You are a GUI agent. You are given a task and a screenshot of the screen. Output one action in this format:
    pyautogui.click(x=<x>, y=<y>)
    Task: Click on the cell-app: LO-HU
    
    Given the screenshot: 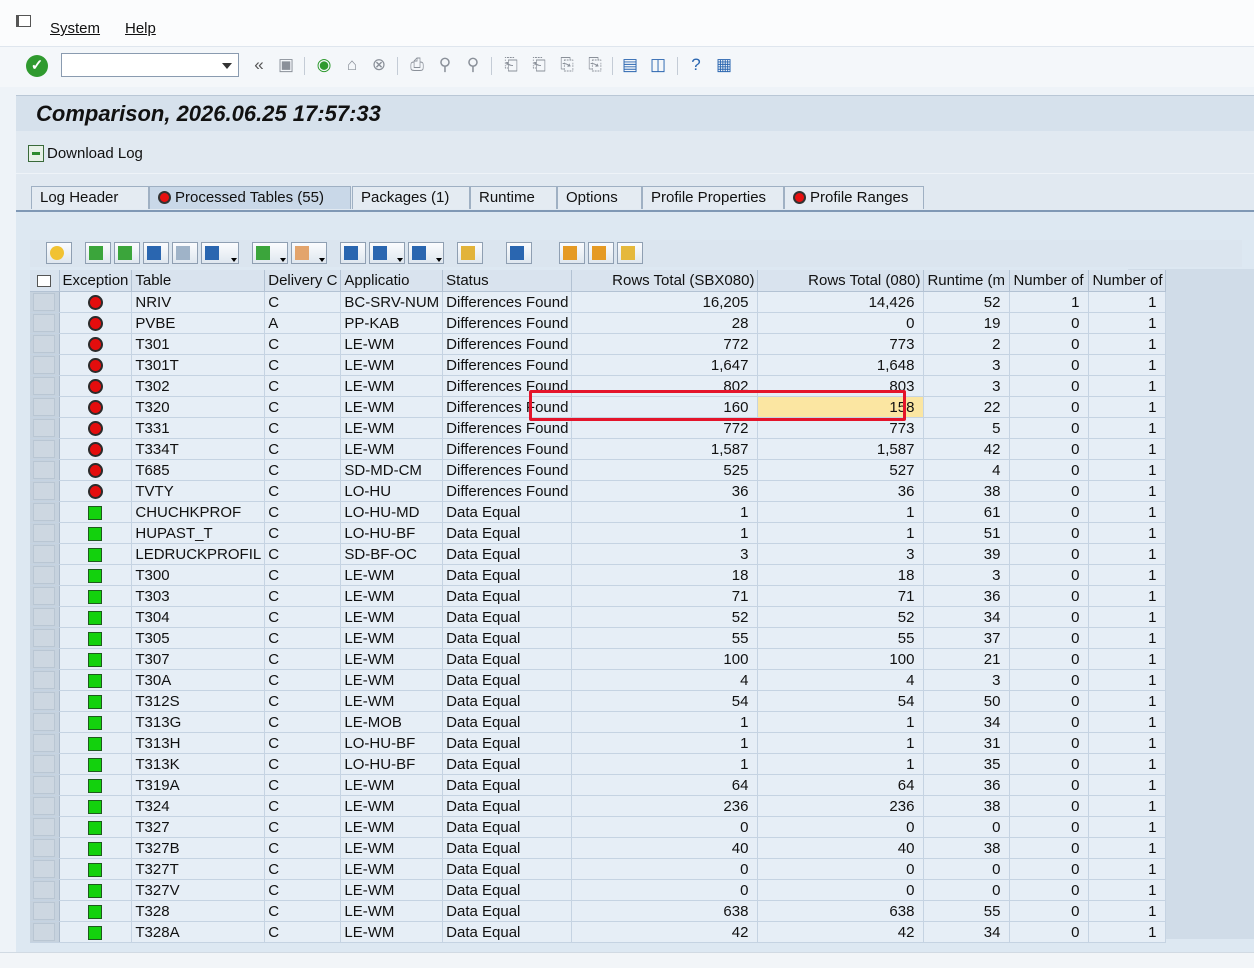 What is the action you would take?
    pyautogui.click(x=392, y=491)
    